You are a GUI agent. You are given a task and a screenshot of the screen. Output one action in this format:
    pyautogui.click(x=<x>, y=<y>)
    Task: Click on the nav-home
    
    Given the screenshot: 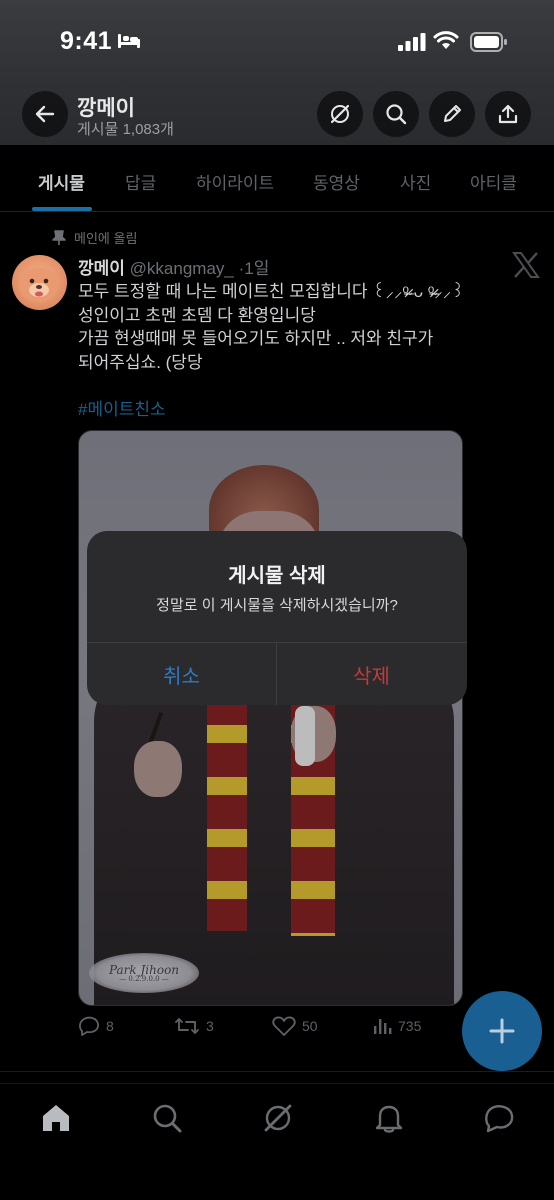 What is the action you would take?
    pyautogui.click(x=56, y=1118)
    